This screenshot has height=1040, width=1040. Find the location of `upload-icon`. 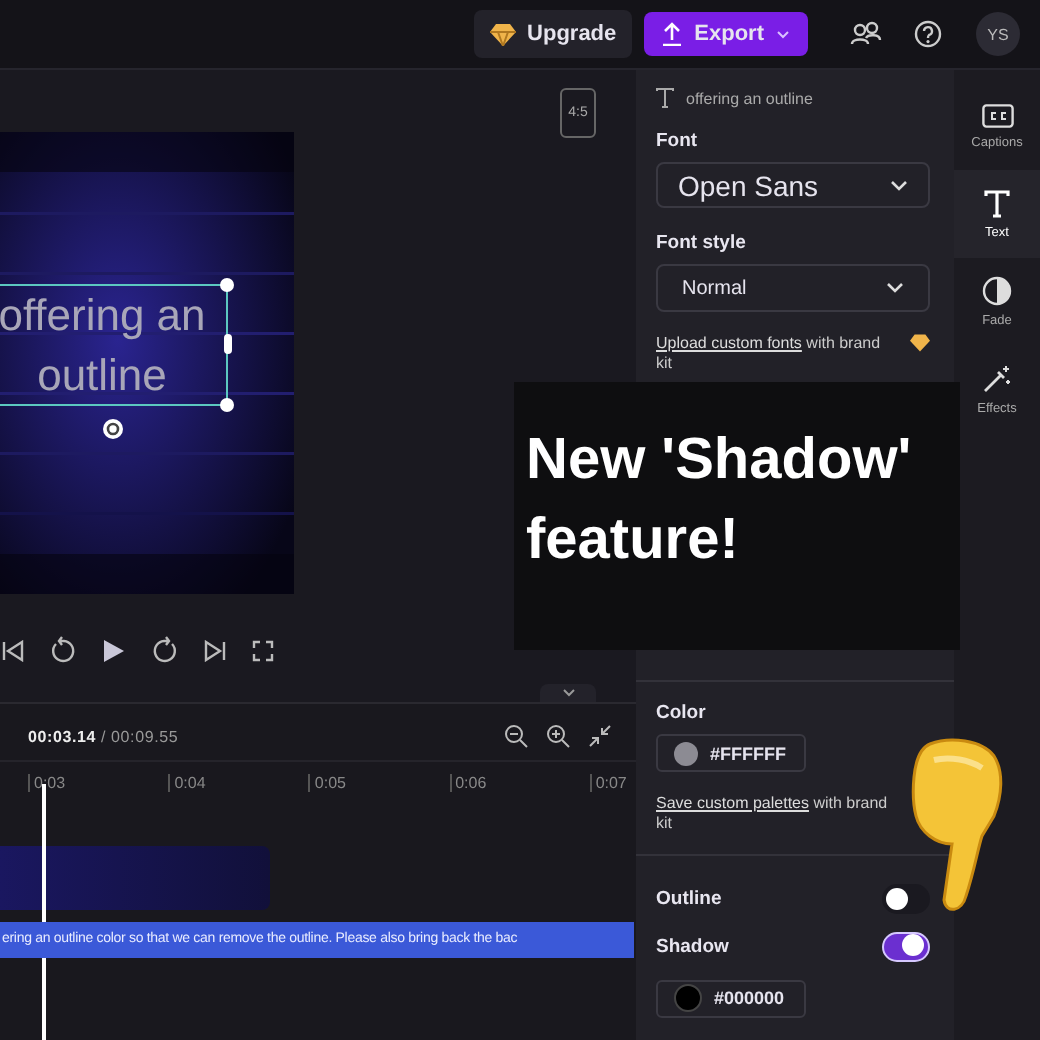

upload-icon is located at coordinates (672, 34).